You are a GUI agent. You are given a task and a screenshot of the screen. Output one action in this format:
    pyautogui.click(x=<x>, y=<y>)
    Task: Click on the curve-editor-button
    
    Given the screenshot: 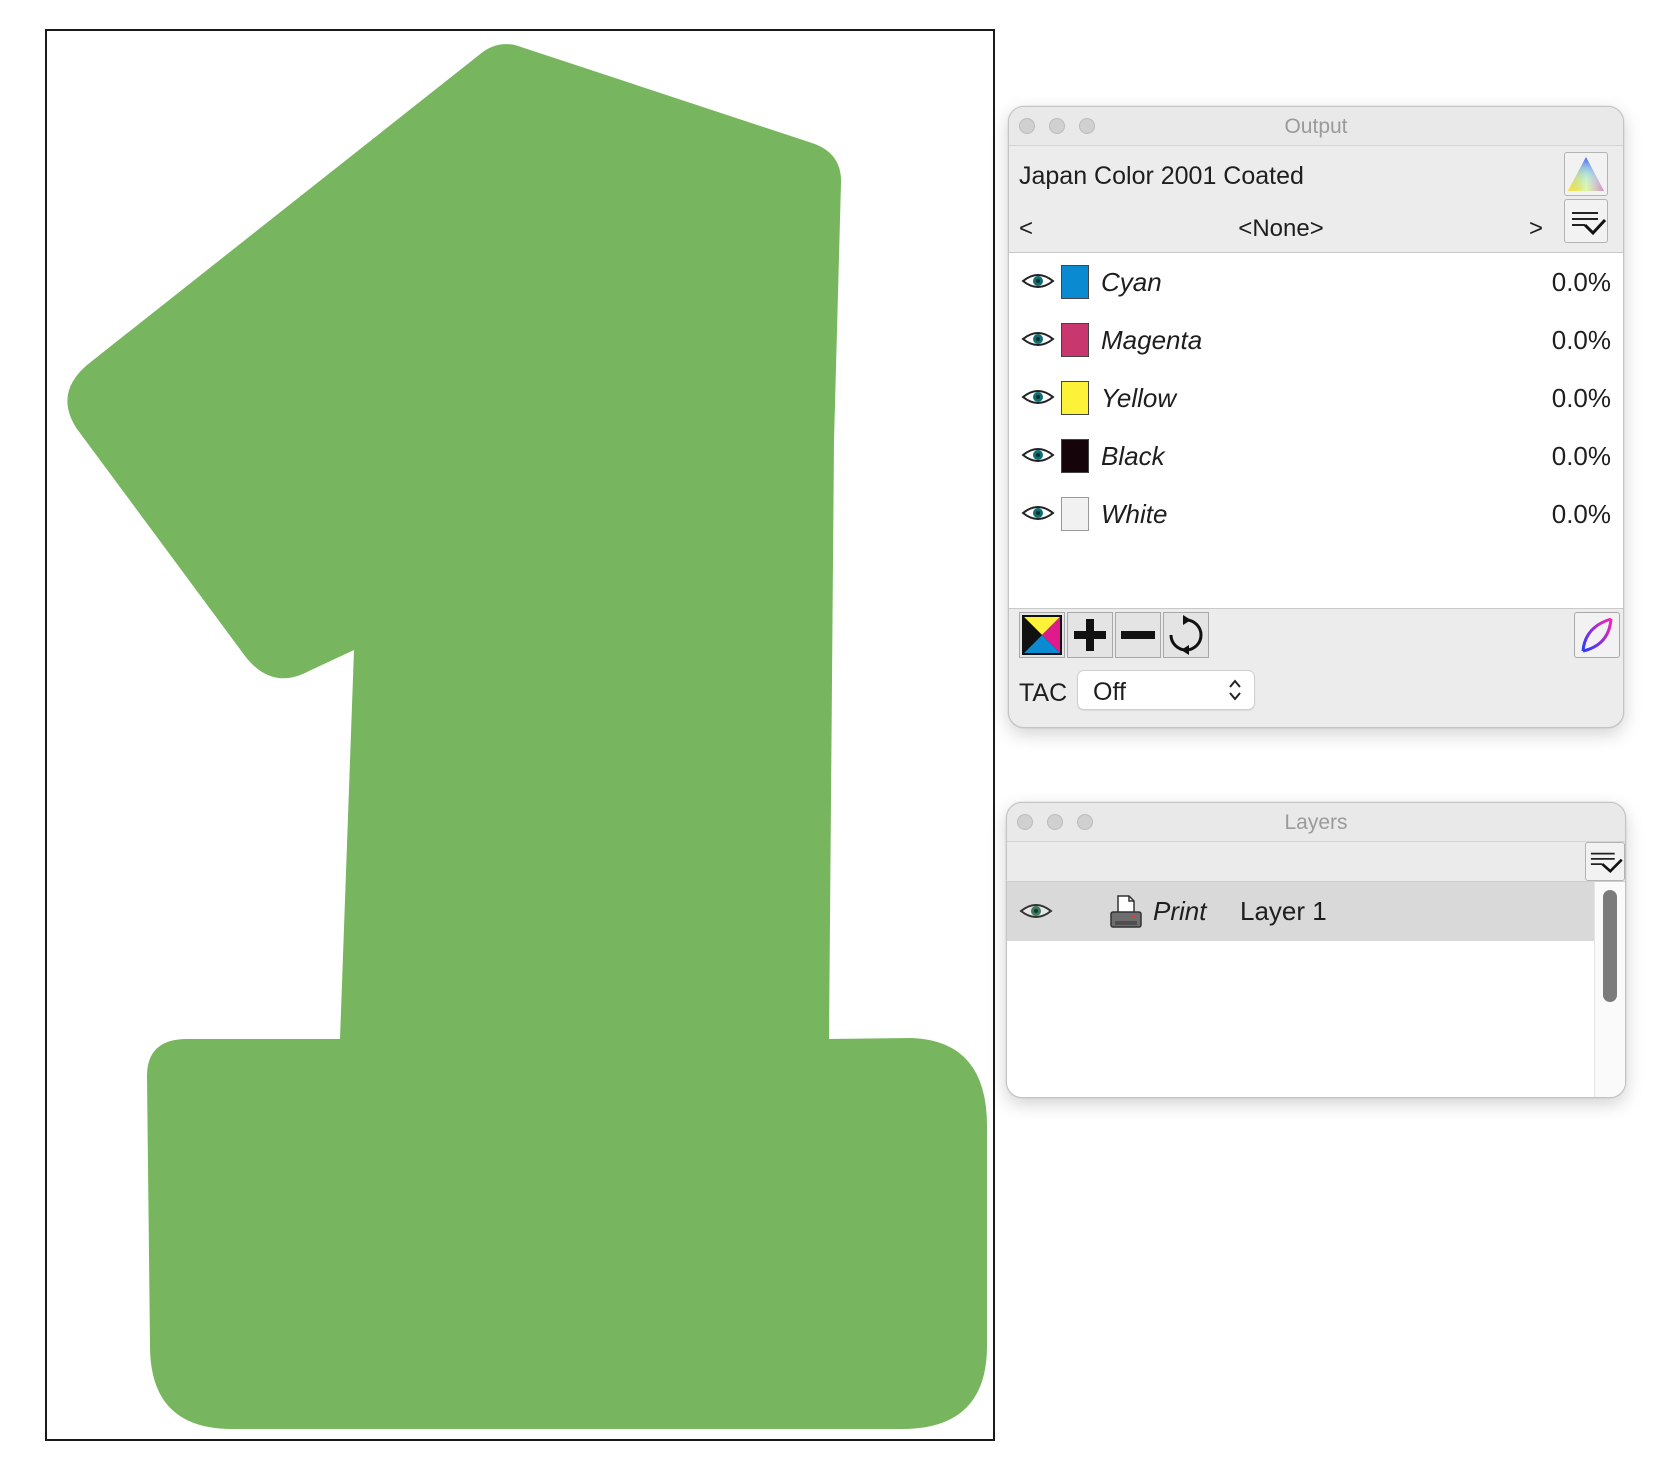 What is the action you would take?
    pyautogui.click(x=1597, y=635)
    